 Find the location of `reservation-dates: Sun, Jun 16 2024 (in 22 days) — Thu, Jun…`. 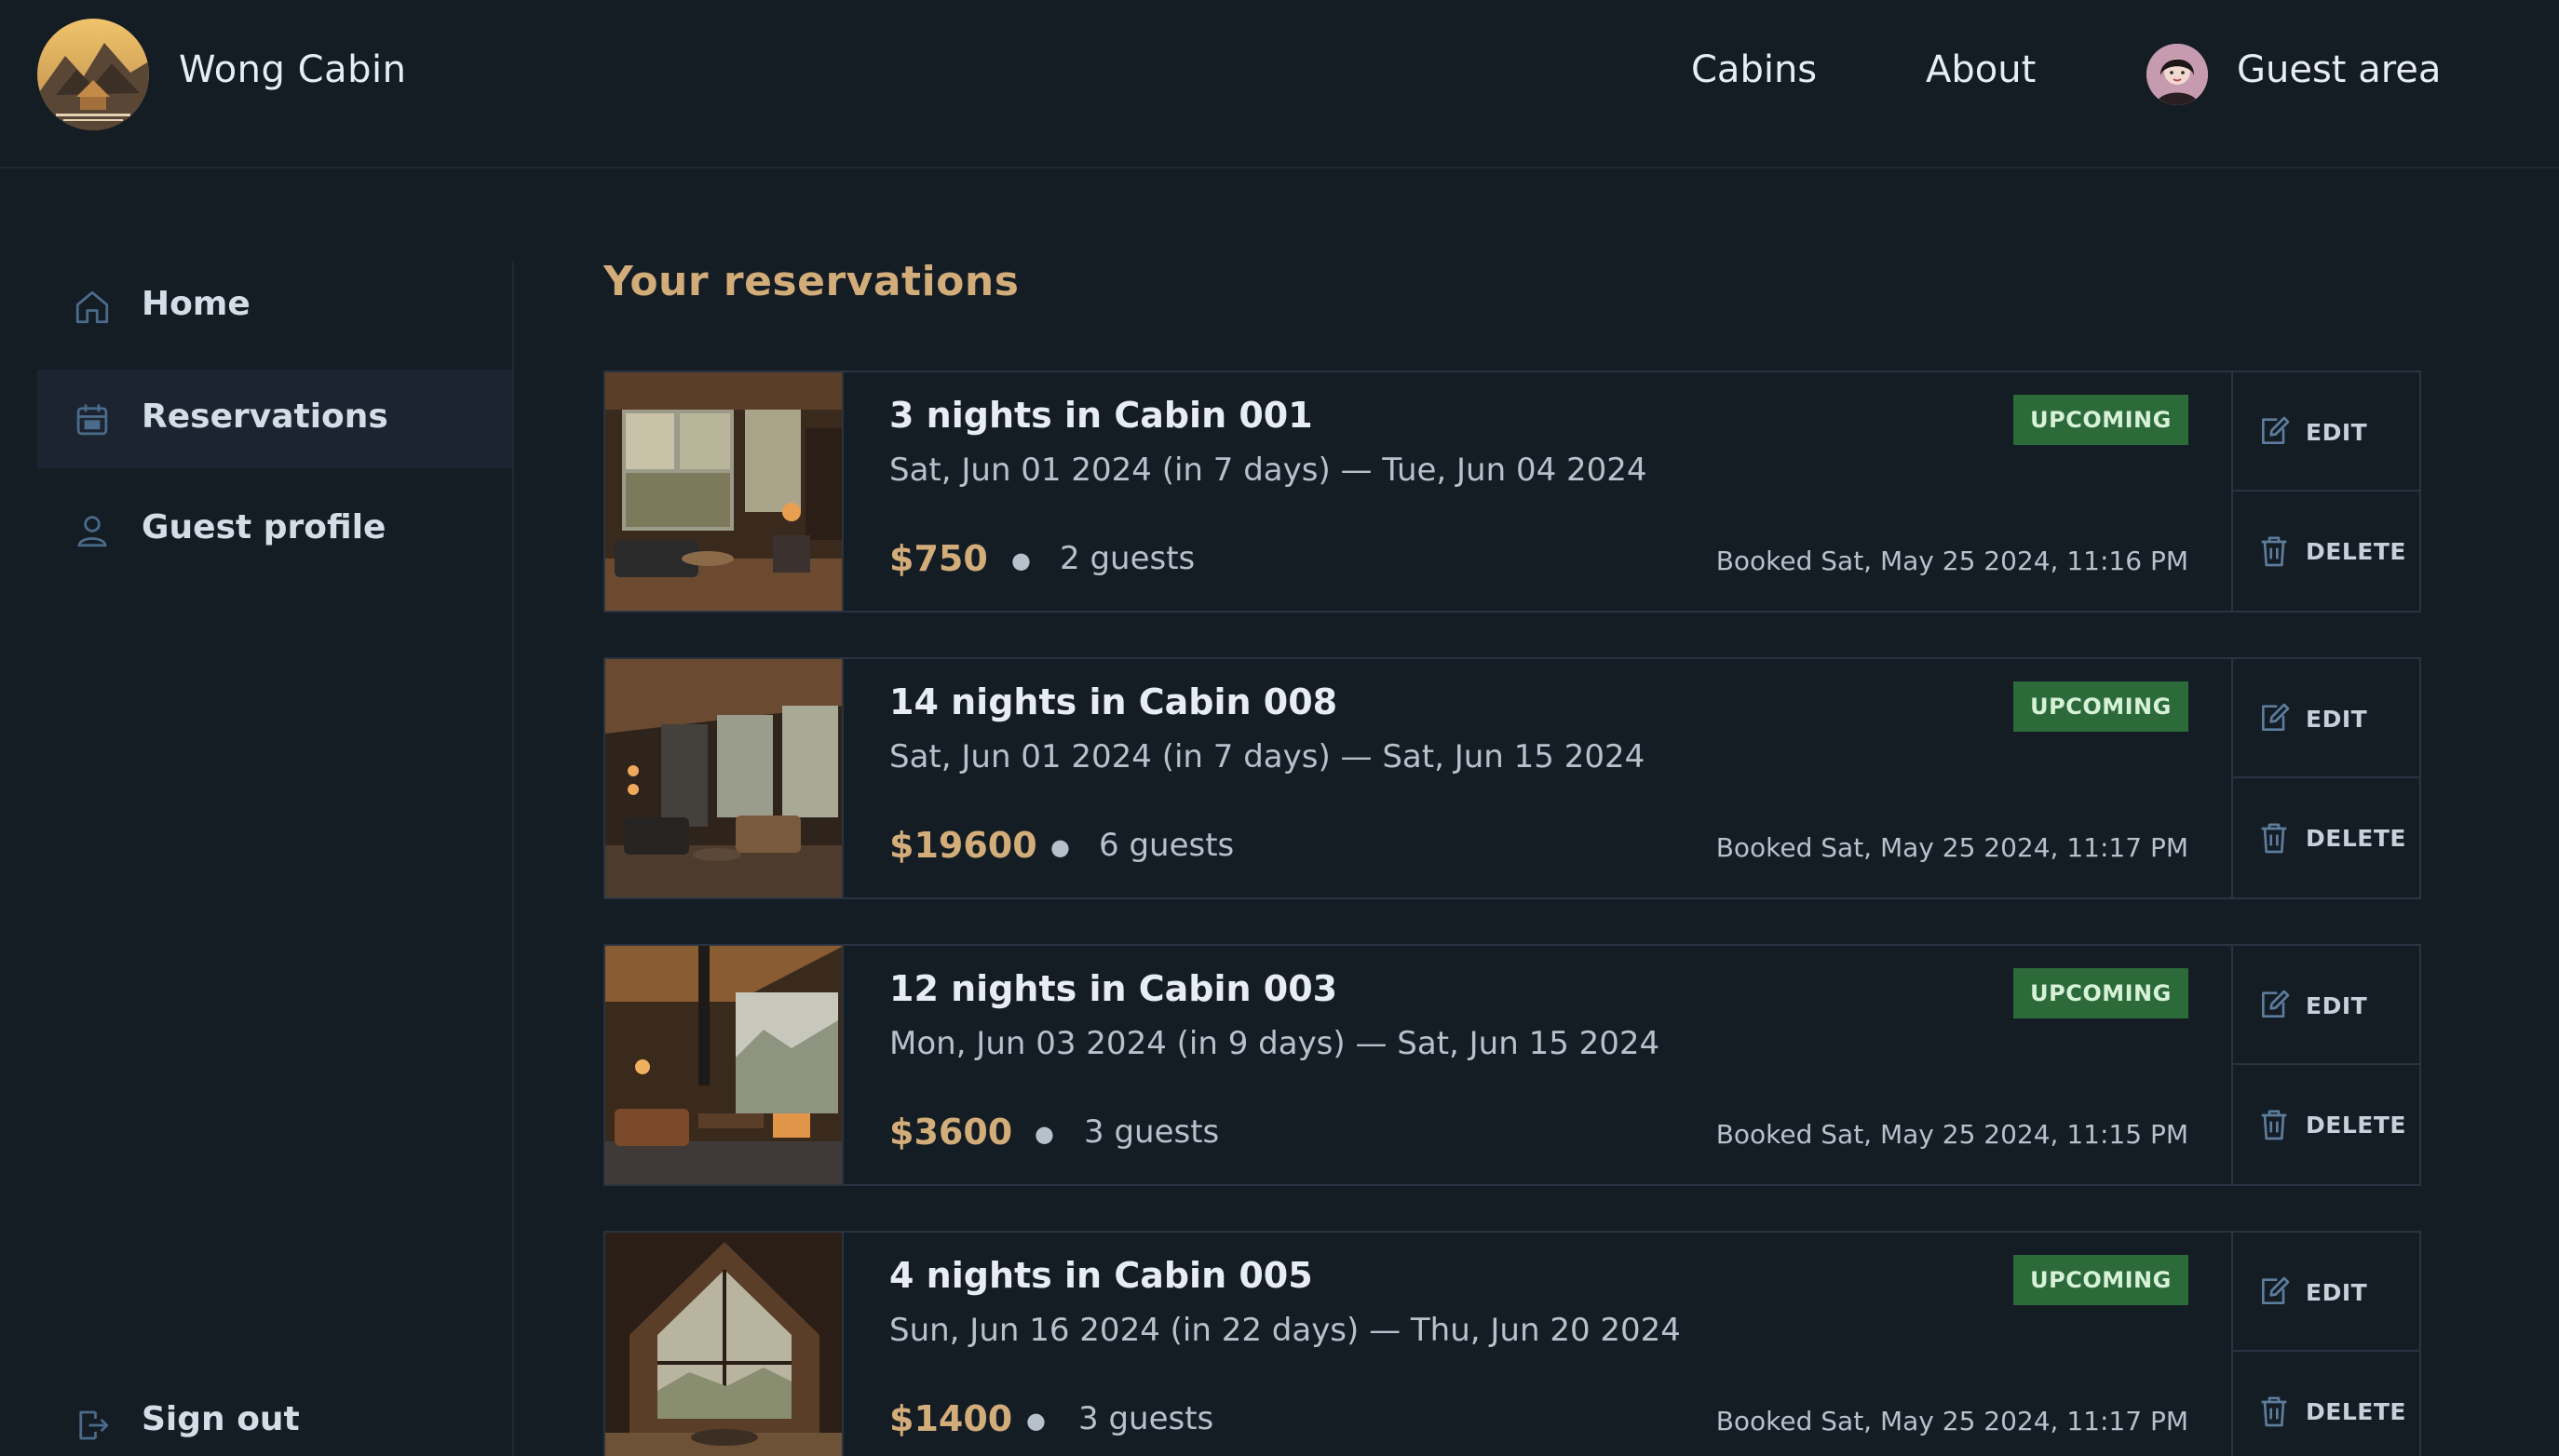

reservation-dates: Sun, Jun 16 2024 (in 22 days) — Thu, Jun… is located at coordinates (1285, 1330).